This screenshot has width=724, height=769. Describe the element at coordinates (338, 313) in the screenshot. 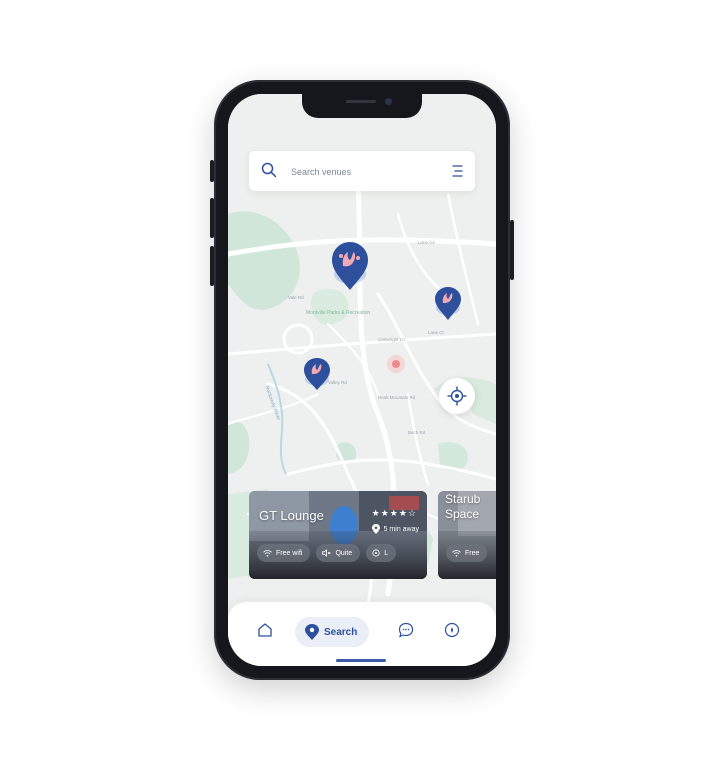

I see `map-label-park: Montville Parks & Recreation` at that location.